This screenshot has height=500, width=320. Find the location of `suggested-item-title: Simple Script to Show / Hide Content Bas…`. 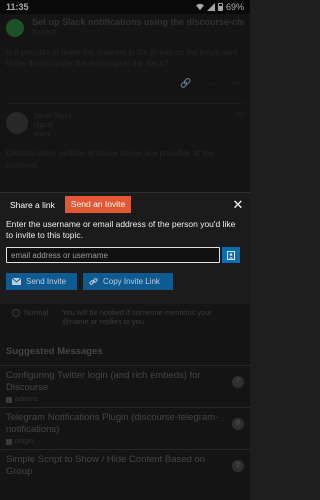

suggested-item-title: Simple Script to Show / Hide Content Bas… is located at coordinates (116, 466).